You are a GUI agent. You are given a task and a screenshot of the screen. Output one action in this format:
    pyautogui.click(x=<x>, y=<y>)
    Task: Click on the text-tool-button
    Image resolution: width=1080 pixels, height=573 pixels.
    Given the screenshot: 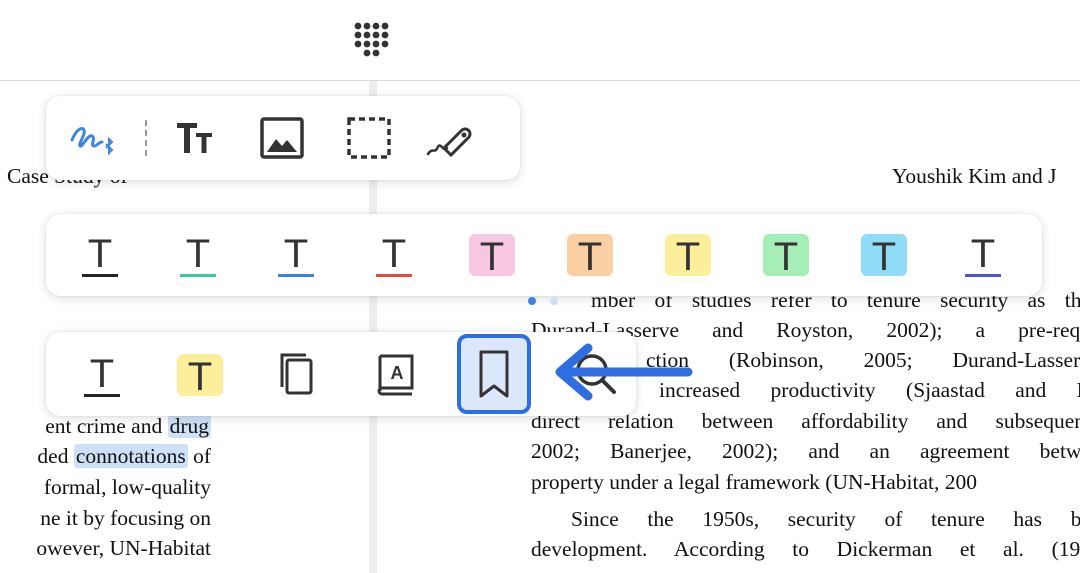 What is the action you would take?
    pyautogui.click(x=196, y=138)
    